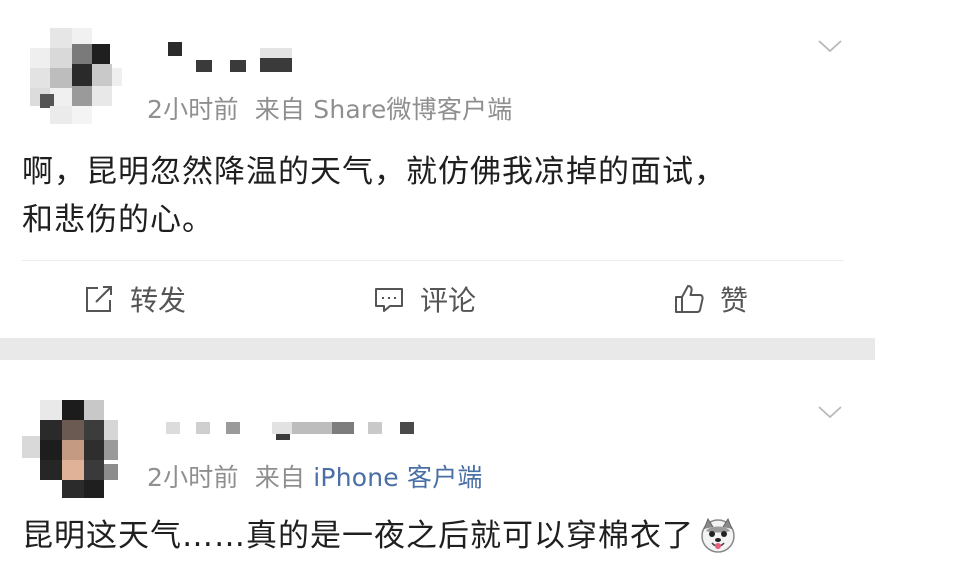 The height and width of the screenshot is (573, 972). I want to click on post-text-line-2: 和悲伤的心。, so click(118, 220).